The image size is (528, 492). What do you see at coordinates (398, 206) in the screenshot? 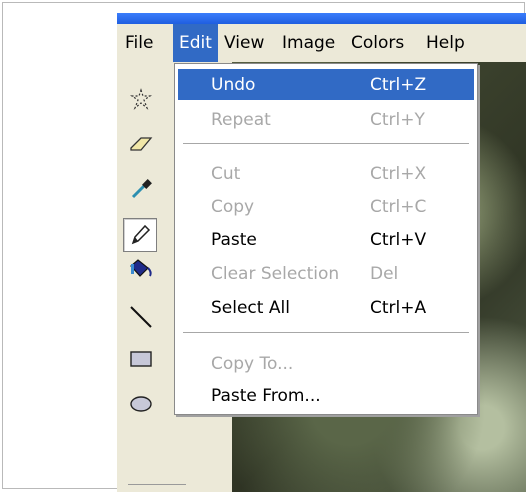
I see `menu-item-shortcut: Ctrl+C` at bounding box center [398, 206].